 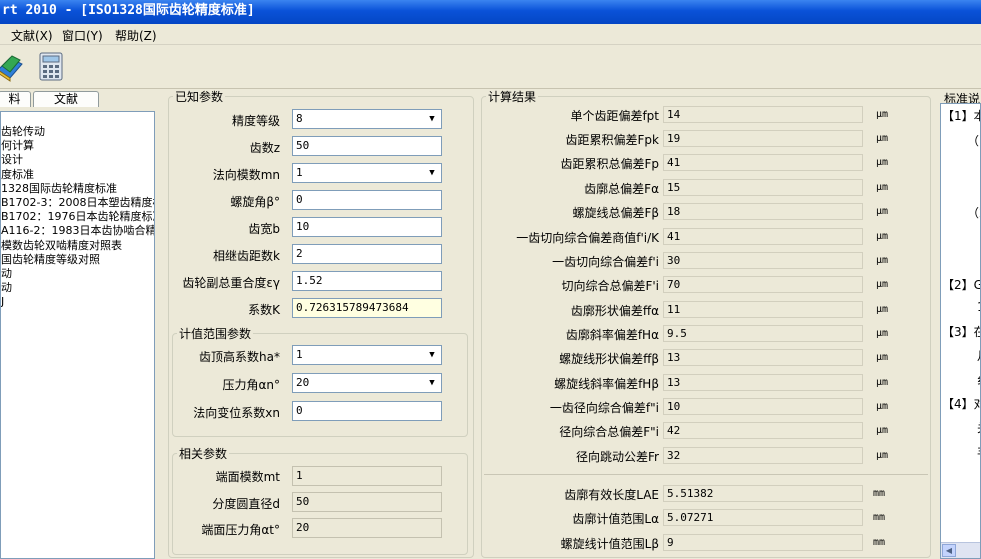 What do you see at coordinates (239, 357) in the screenshot?
I see `field-label: 齿顶高系数ha*` at bounding box center [239, 357].